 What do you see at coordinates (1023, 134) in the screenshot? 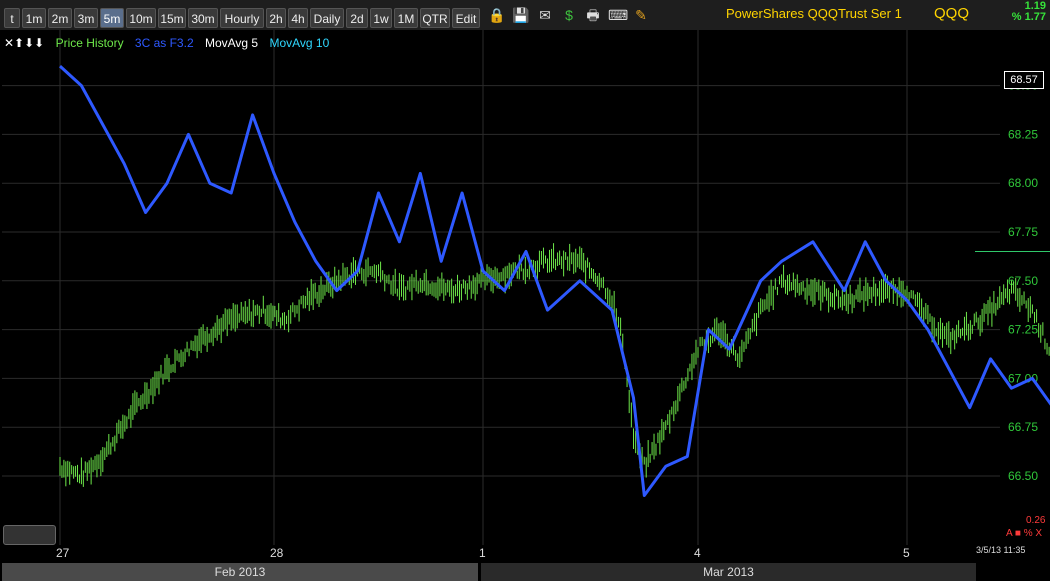
I see `y-tick-label: 68.25` at bounding box center [1023, 134].